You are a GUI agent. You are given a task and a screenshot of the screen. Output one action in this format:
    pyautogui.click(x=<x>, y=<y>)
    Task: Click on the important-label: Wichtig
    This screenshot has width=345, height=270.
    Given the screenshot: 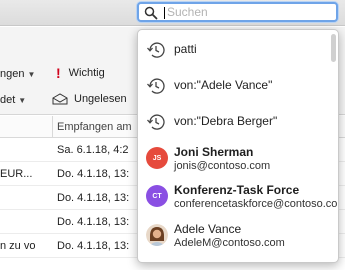 What is the action you would take?
    pyautogui.click(x=86, y=73)
    